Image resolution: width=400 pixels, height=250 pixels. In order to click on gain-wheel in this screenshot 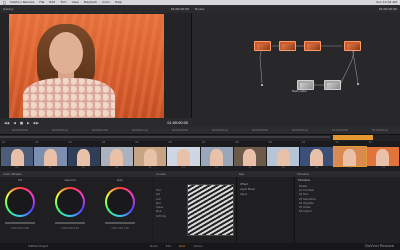, I will do `click(120, 202)`.